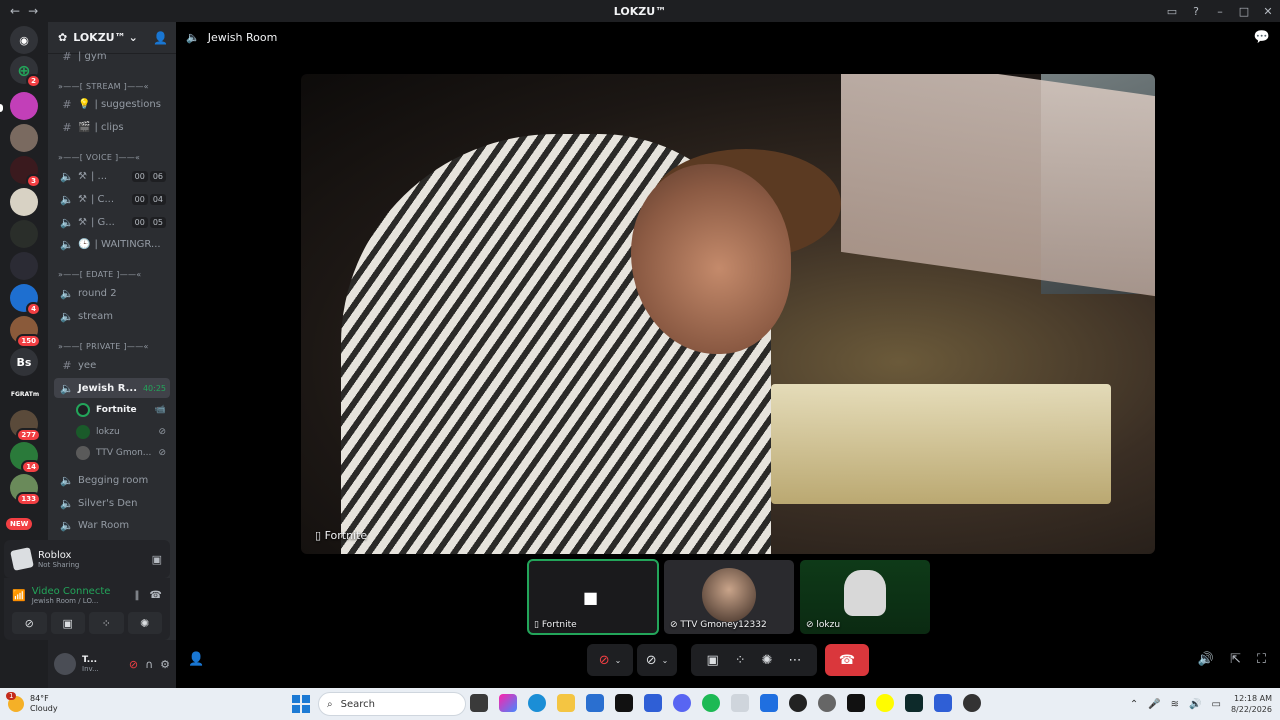  What do you see at coordinates (112, 222) in the screenshot?
I see `voice-channel: 🔈 ⚒ | G... 00 05` at bounding box center [112, 222].